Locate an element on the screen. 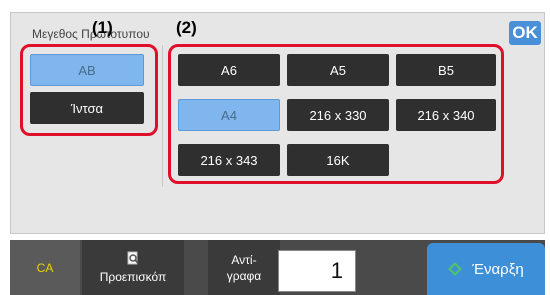 The height and width of the screenshot is (295, 550). callout-label-2: (2) is located at coordinates (186, 27).